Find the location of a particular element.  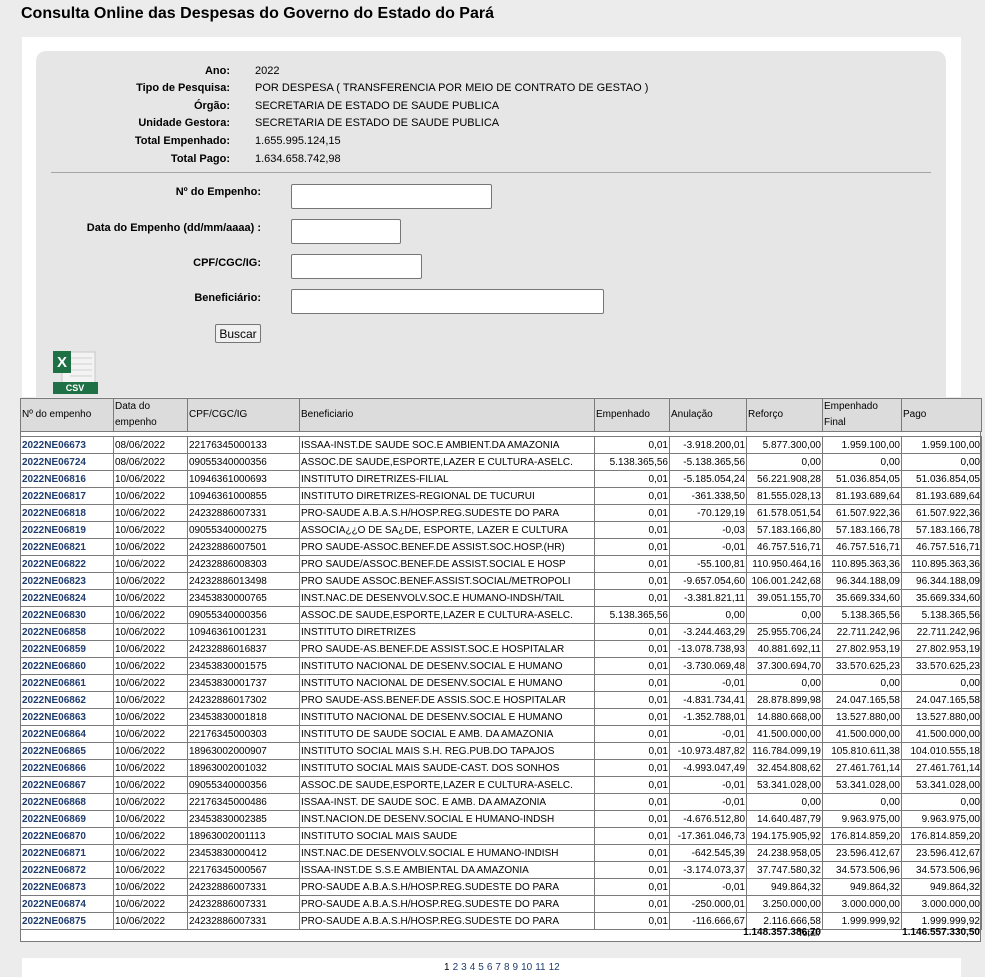

page-link: 5 is located at coordinates (481, 967).